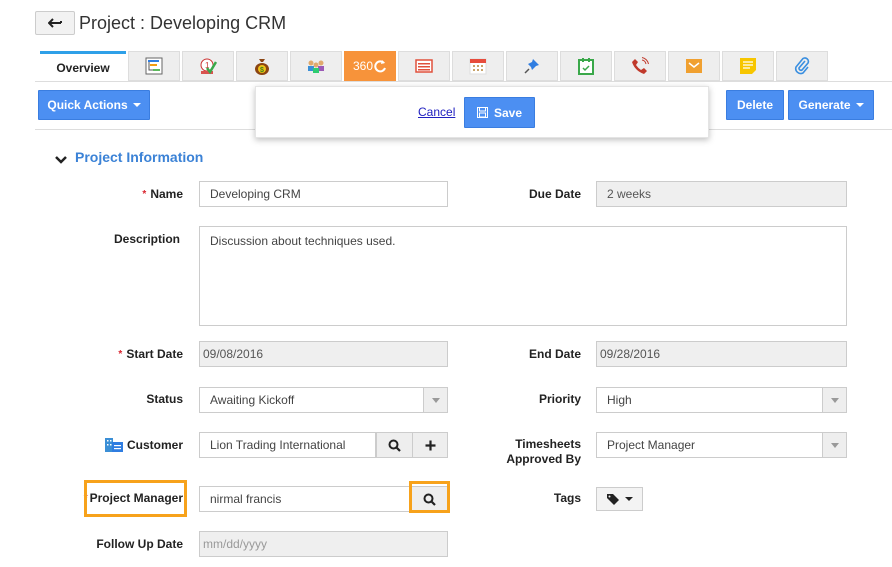 This screenshot has width=892, height=567. What do you see at coordinates (323, 400) in the screenshot?
I see `status-select: Awaiting Kickoff` at bounding box center [323, 400].